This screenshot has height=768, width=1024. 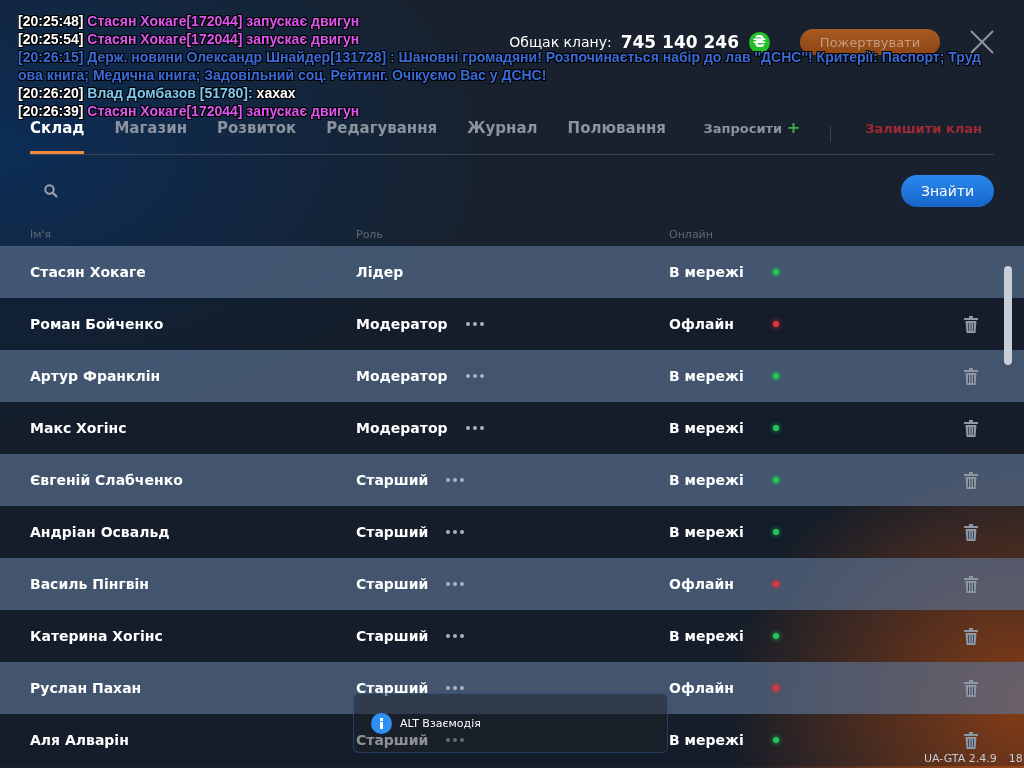 What do you see at coordinates (97, 636) in the screenshot?
I see `member-name: Катерина Хогінс` at bounding box center [97, 636].